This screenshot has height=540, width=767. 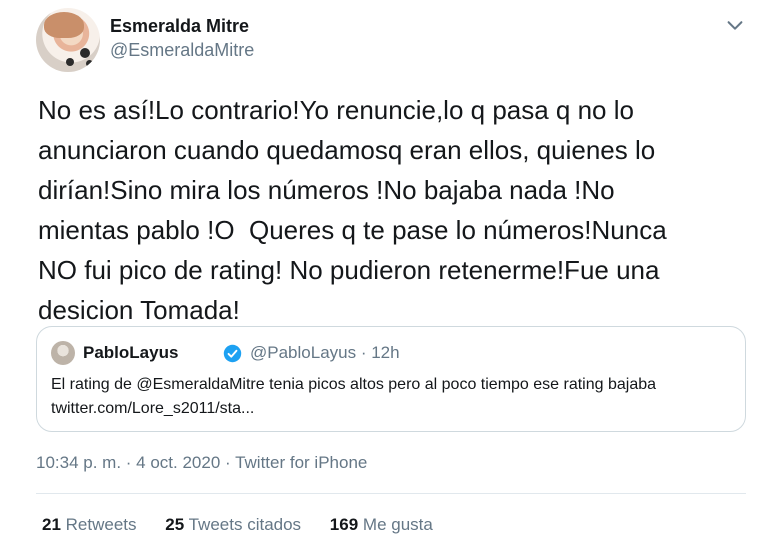 I want to click on retweets-count: 21, so click(x=51, y=524).